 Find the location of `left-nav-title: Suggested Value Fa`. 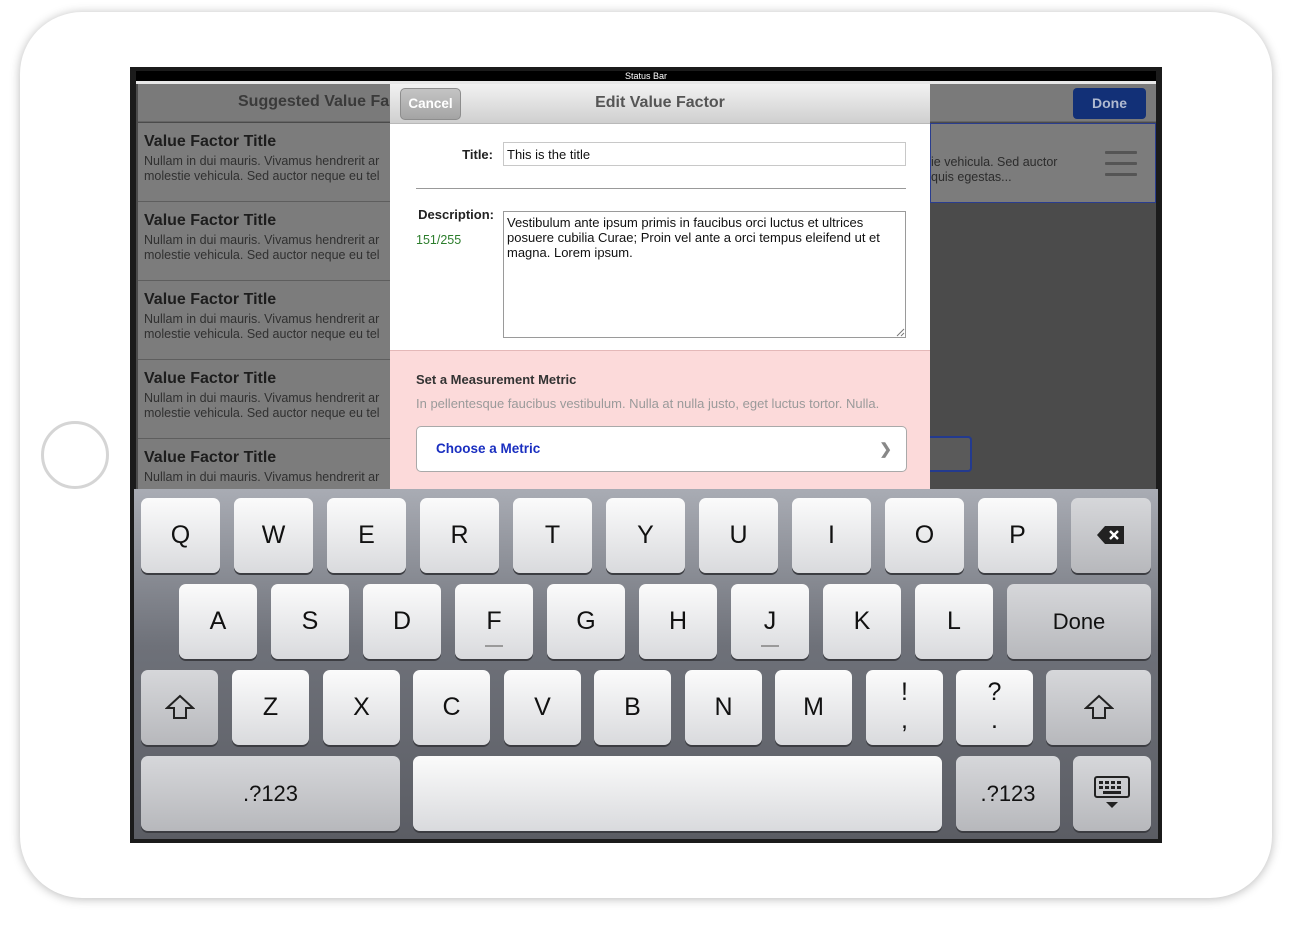

left-nav-title: Suggested Value Fa is located at coordinates (314, 101).